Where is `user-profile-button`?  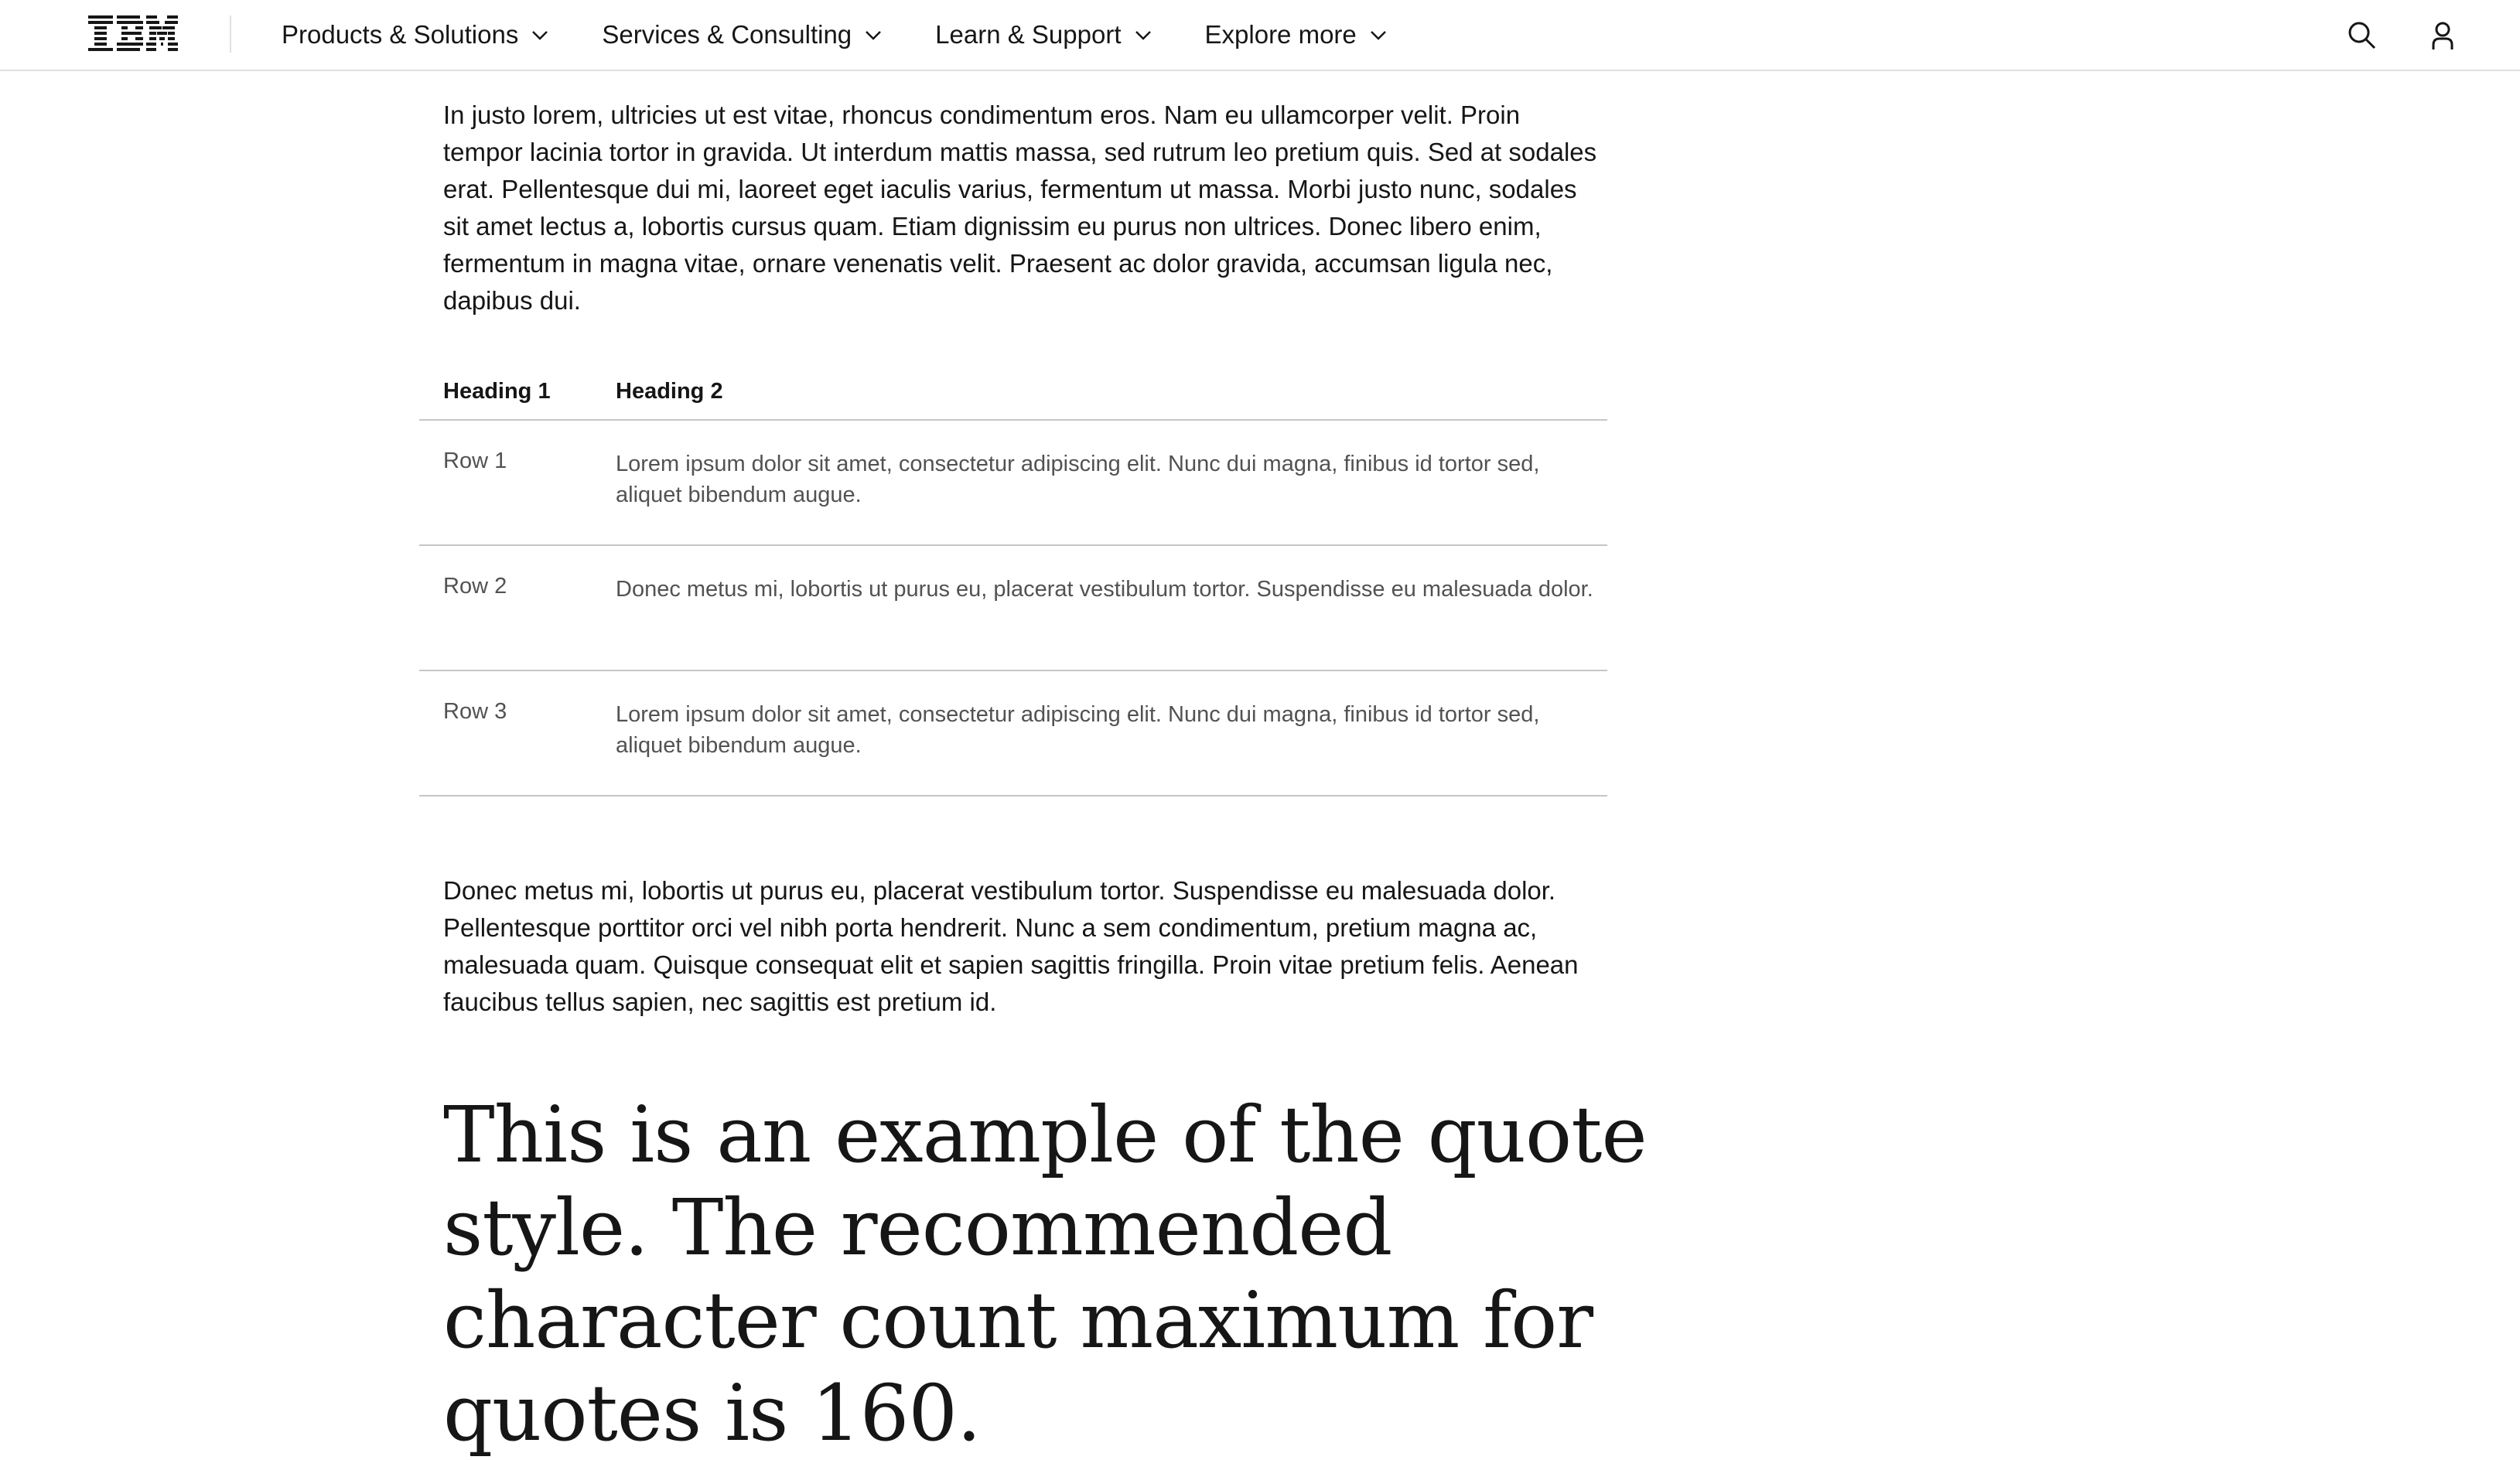
user-profile-button is located at coordinates (2442, 35).